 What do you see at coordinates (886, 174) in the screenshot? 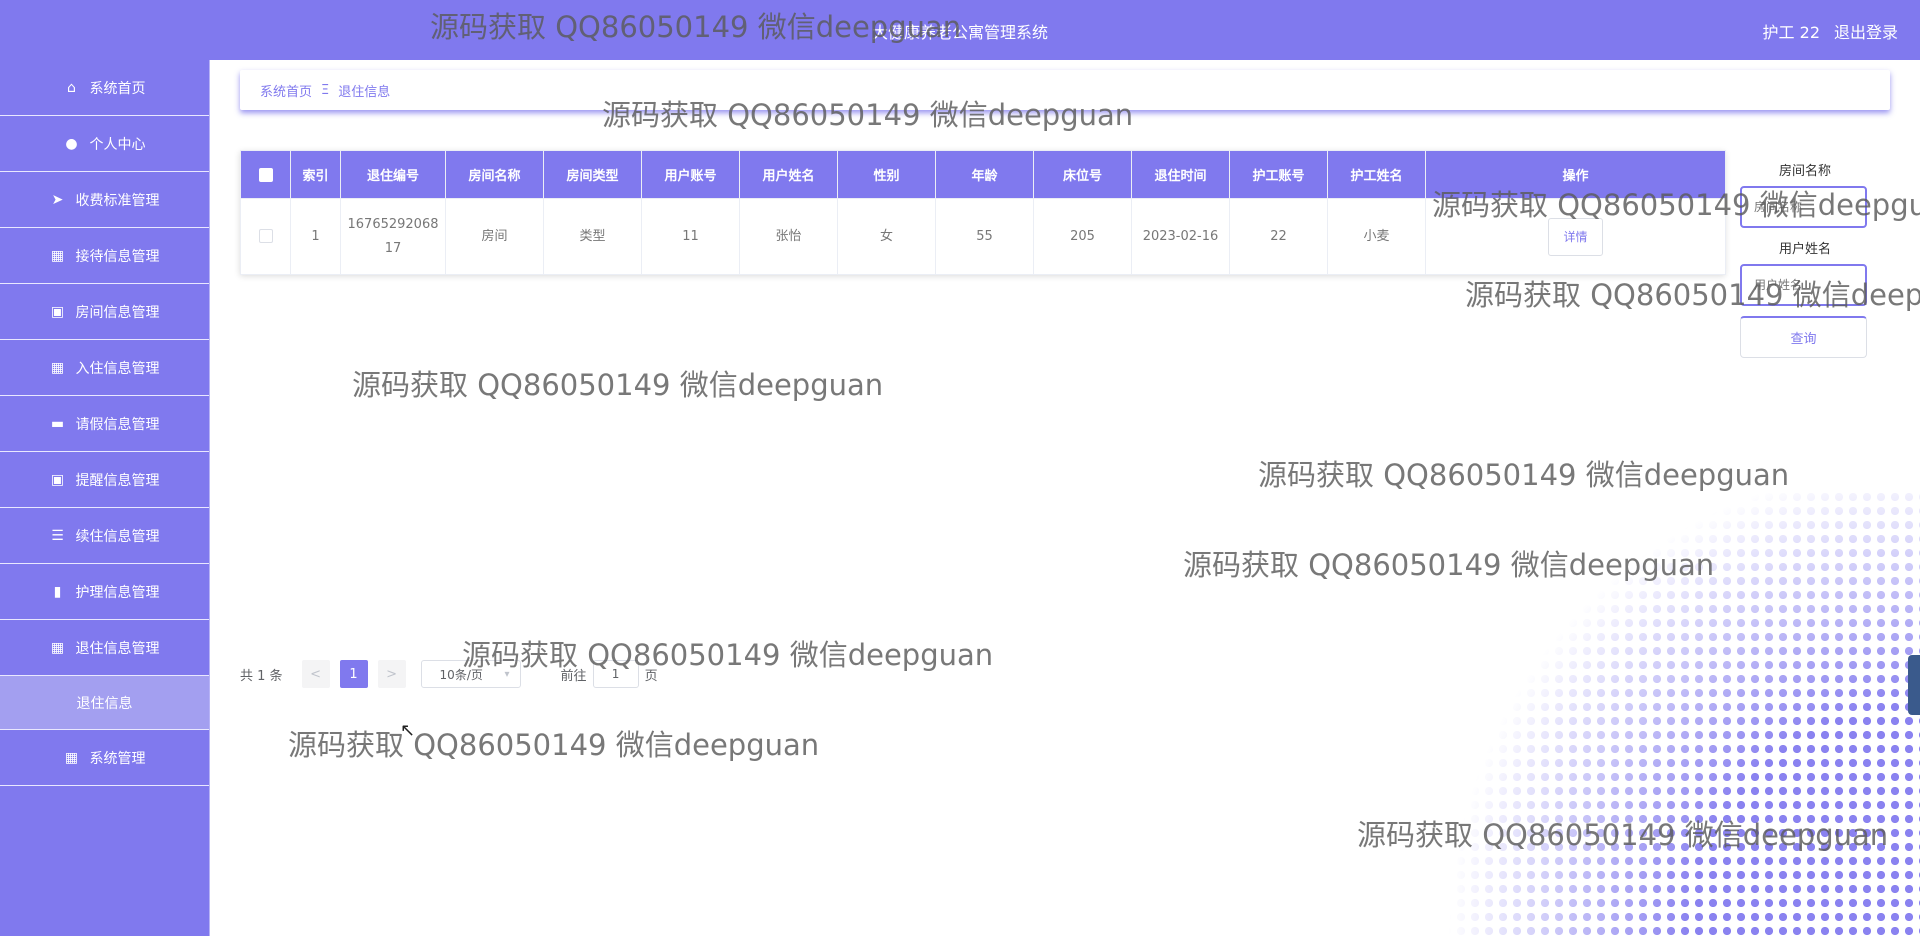
I see `column-header: 性别` at bounding box center [886, 174].